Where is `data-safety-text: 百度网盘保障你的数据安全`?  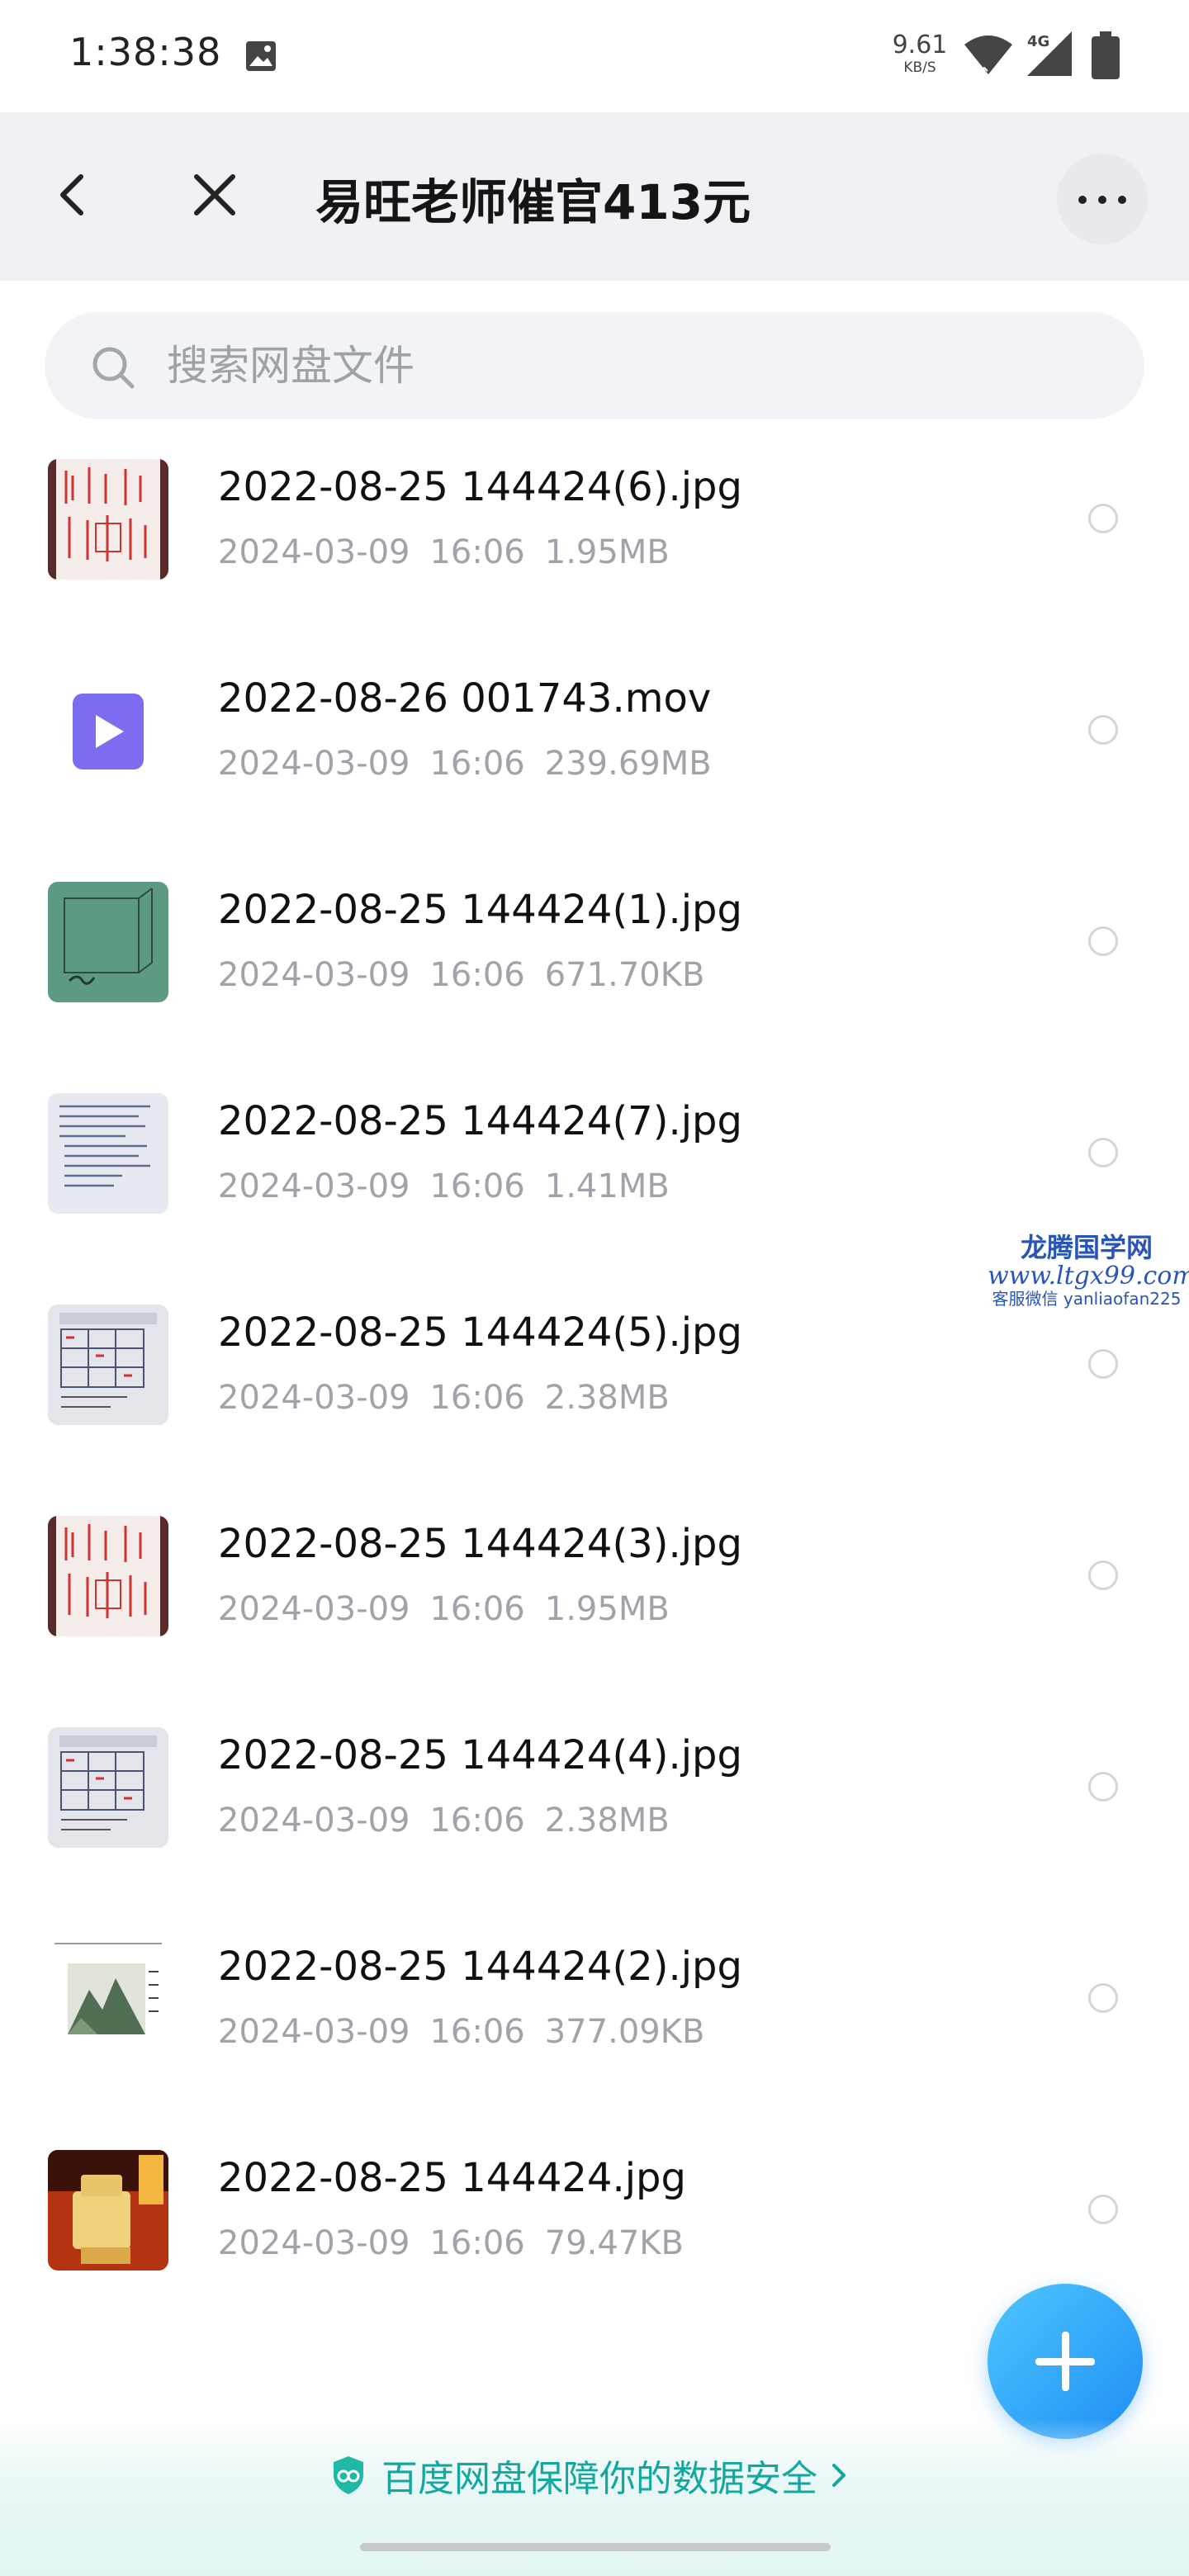 data-safety-text: 百度网盘保障你的数据安全 is located at coordinates (599, 2479).